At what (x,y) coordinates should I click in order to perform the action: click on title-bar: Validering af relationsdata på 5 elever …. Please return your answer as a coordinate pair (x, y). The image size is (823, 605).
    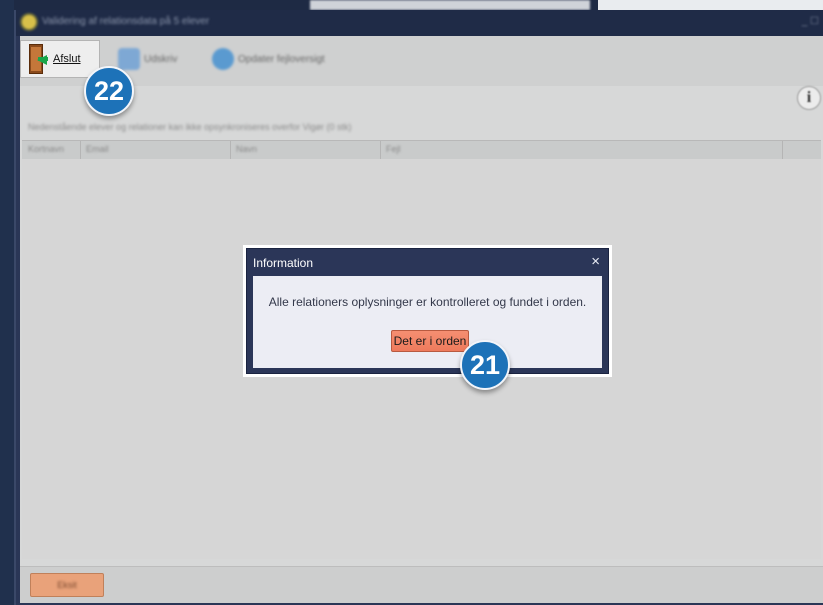
    Looking at the image, I should click on (419, 23).